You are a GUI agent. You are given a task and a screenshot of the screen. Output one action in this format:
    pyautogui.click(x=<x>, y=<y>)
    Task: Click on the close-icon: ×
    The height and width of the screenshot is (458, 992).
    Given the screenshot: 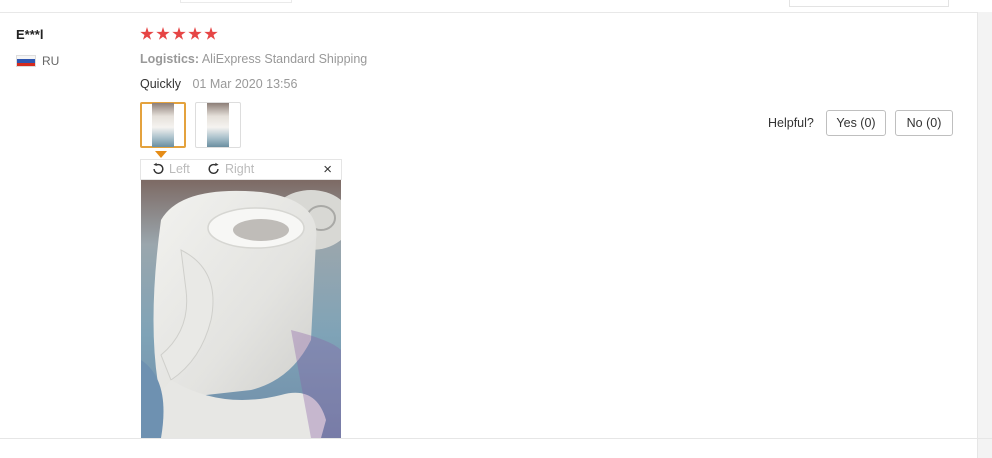 What is the action you would take?
    pyautogui.click(x=327, y=169)
    